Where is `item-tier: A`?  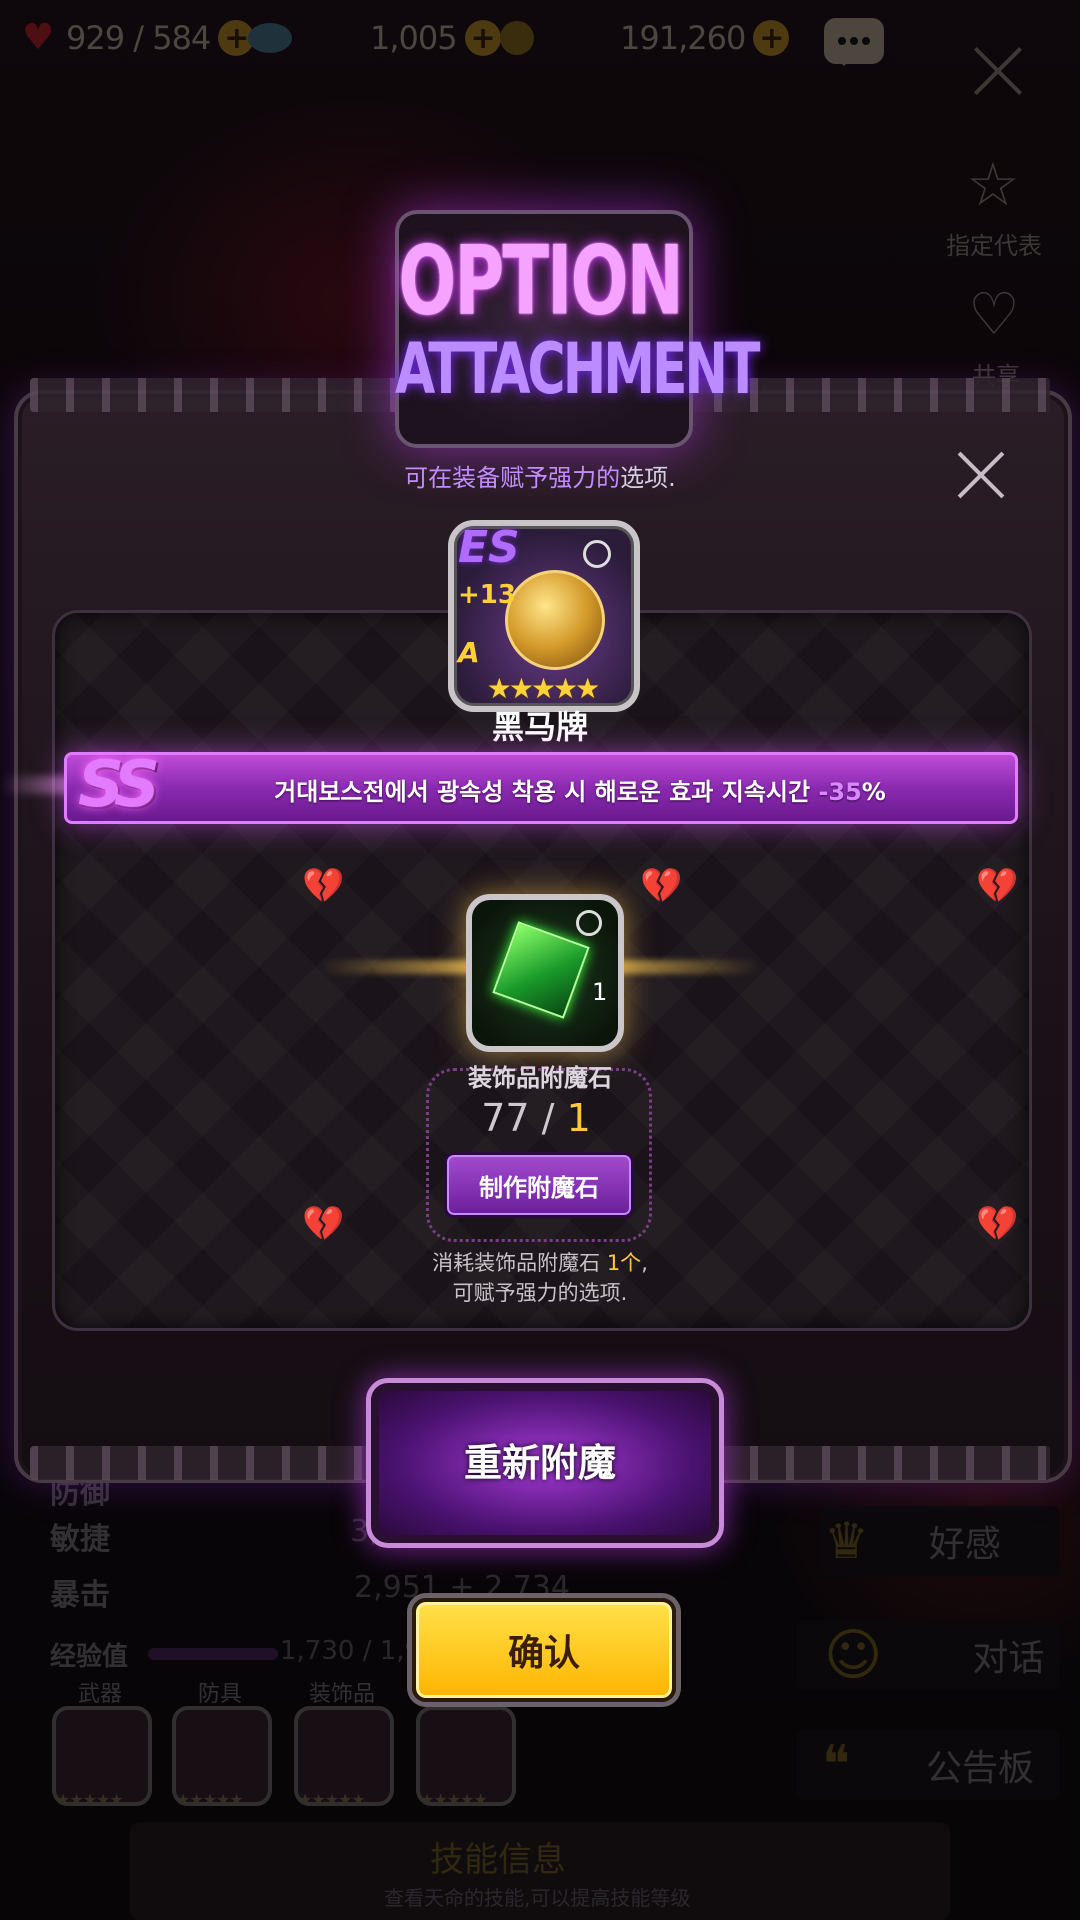
item-tier: A is located at coordinates (469, 652).